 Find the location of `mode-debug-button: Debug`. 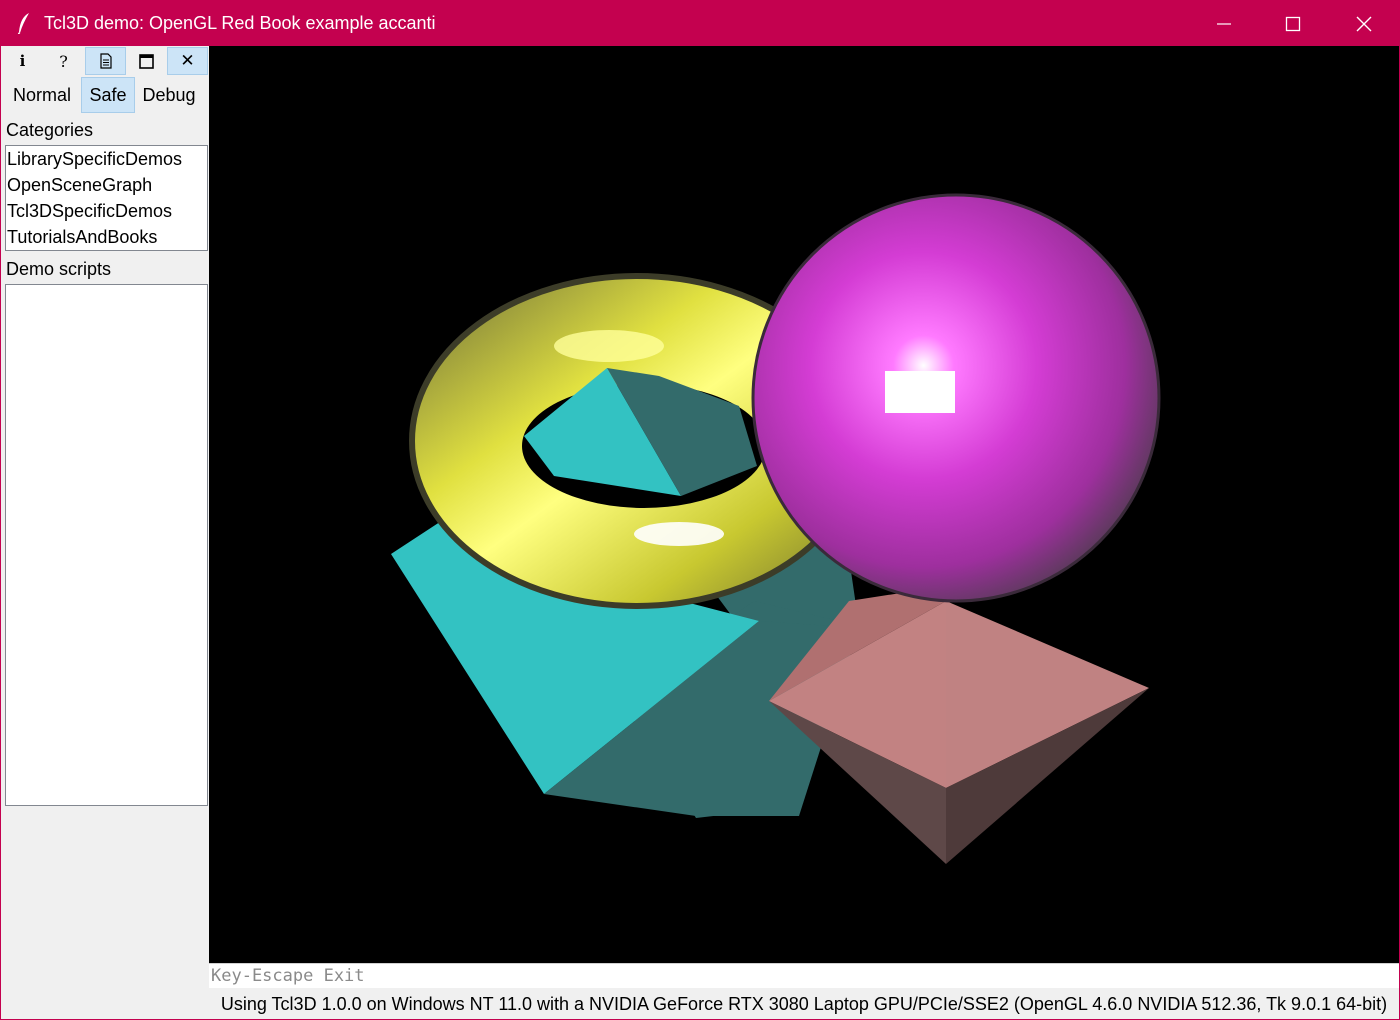

mode-debug-button: Debug is located at coordinates (169, 95).